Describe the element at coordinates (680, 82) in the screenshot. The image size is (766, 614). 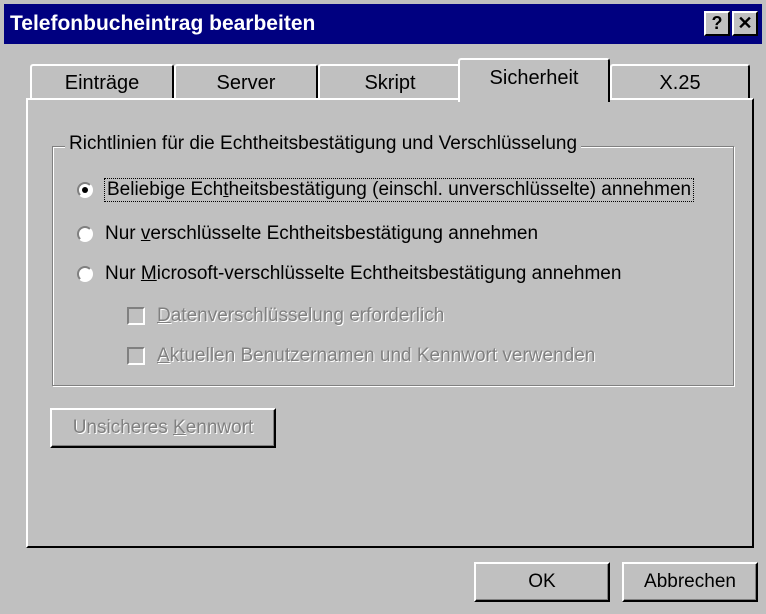
I see `tab-x25: X.25` at that location.